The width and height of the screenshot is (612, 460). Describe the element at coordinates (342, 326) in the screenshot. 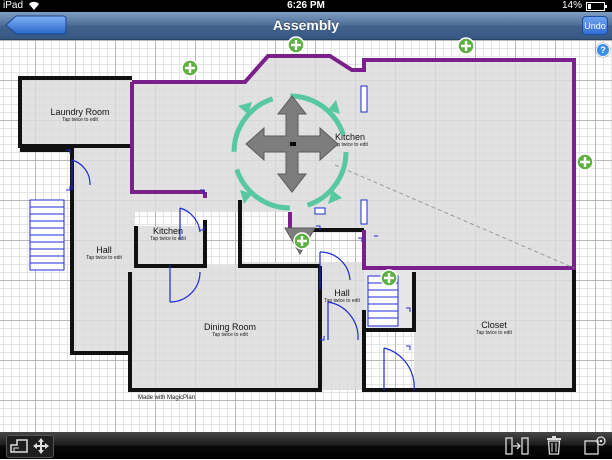

I see `hall-2-floor` at that location.